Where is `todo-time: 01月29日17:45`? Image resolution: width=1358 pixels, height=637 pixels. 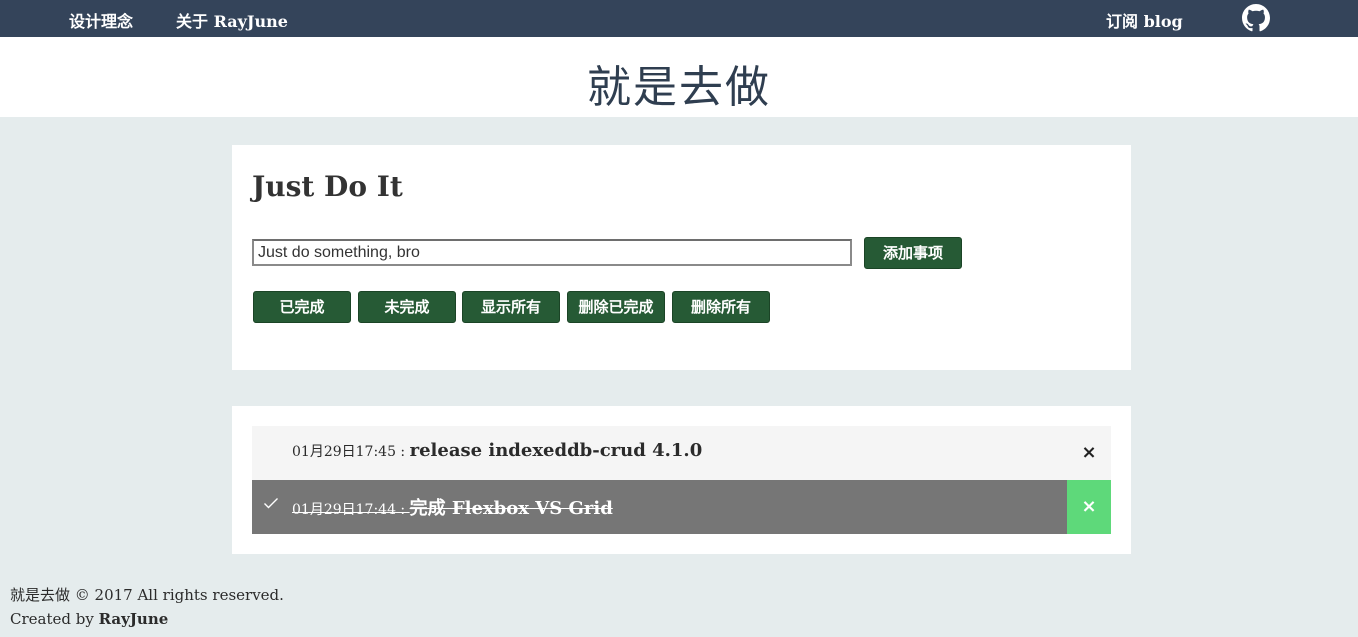 todo-time: 01月29日17:45 is located at coordinates (344, 452).